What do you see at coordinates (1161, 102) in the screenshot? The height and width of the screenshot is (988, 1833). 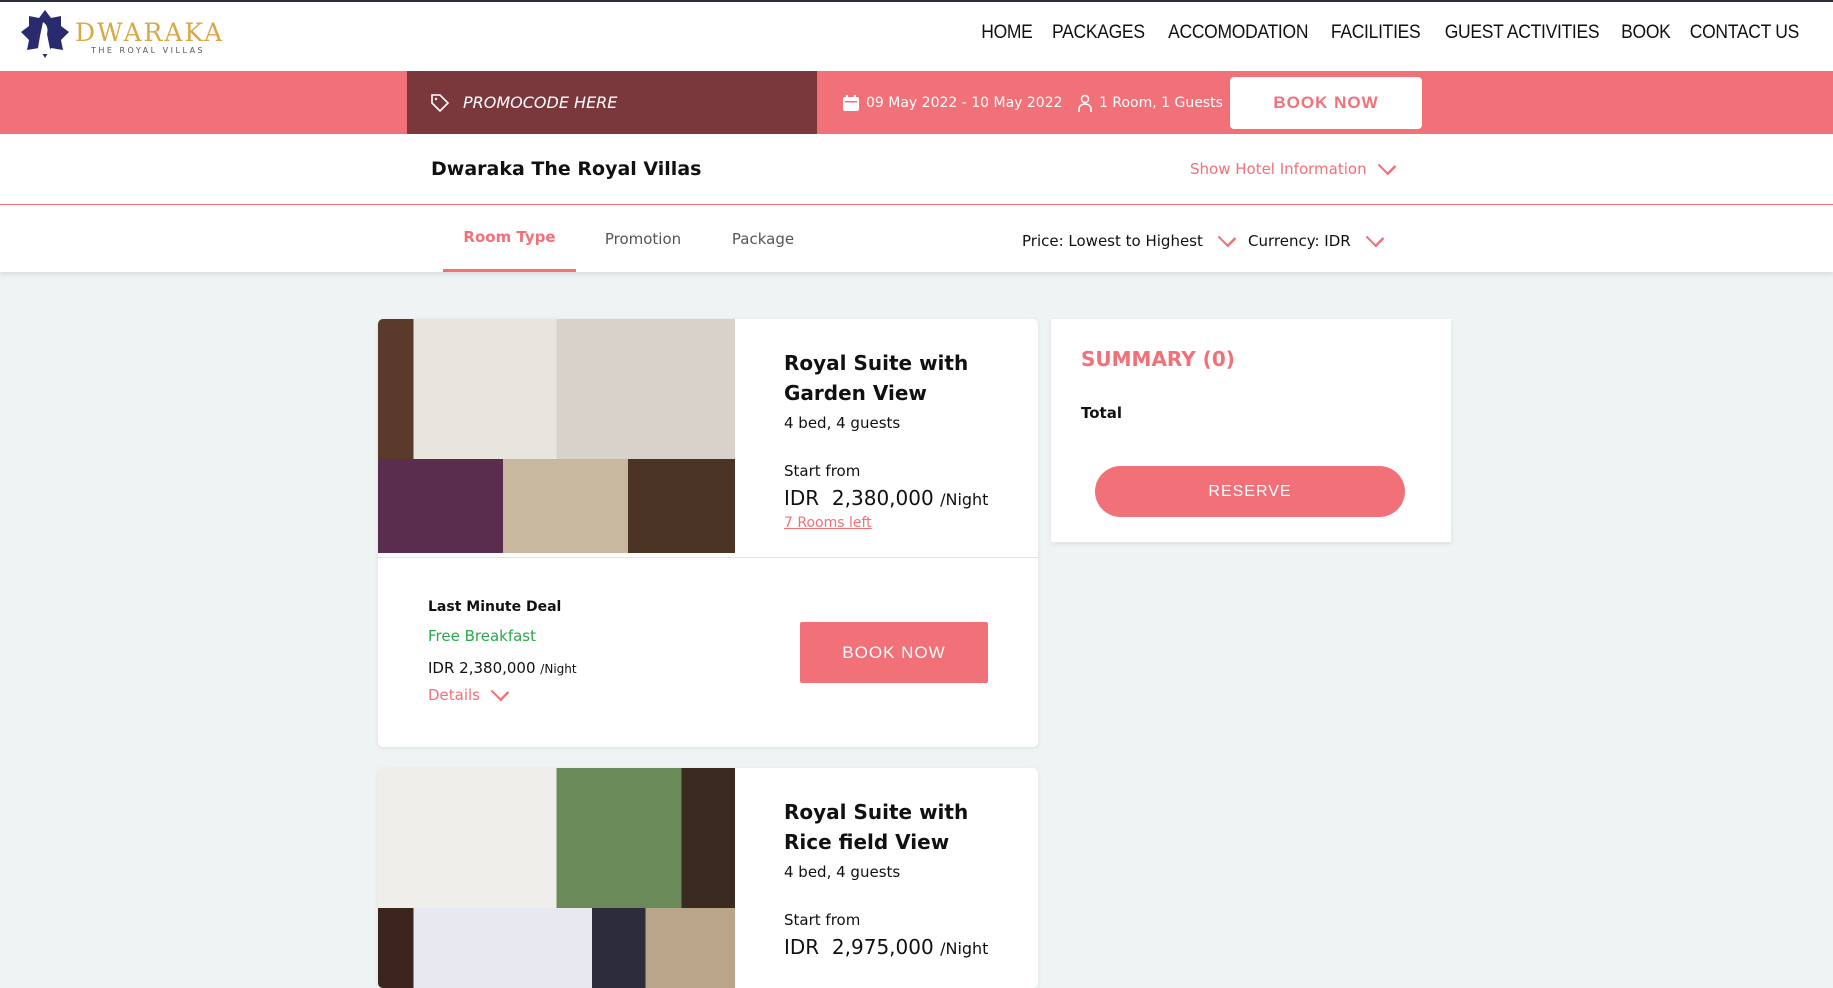 I see `guests-value: 1 Room, 1 Guests` at bounding box center [1161, 102].